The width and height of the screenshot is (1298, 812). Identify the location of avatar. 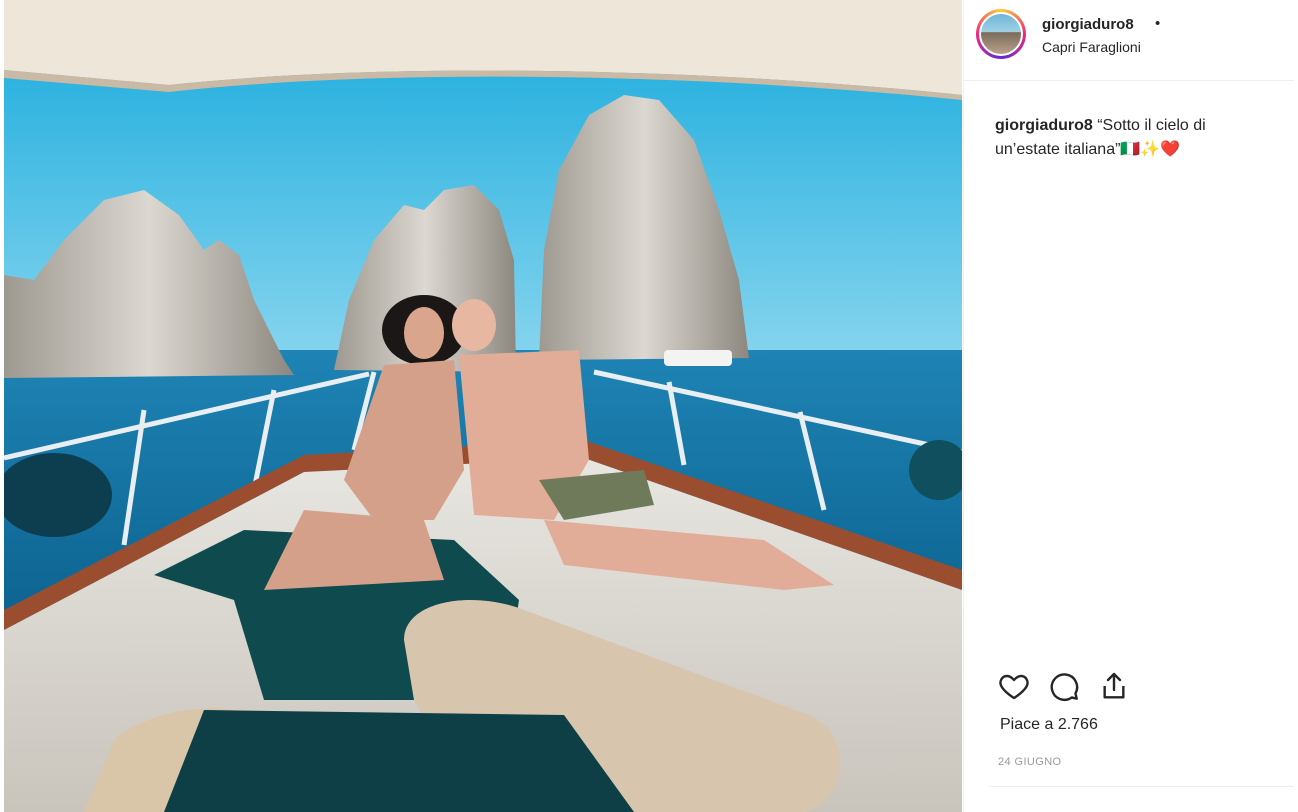
(1001, 34).